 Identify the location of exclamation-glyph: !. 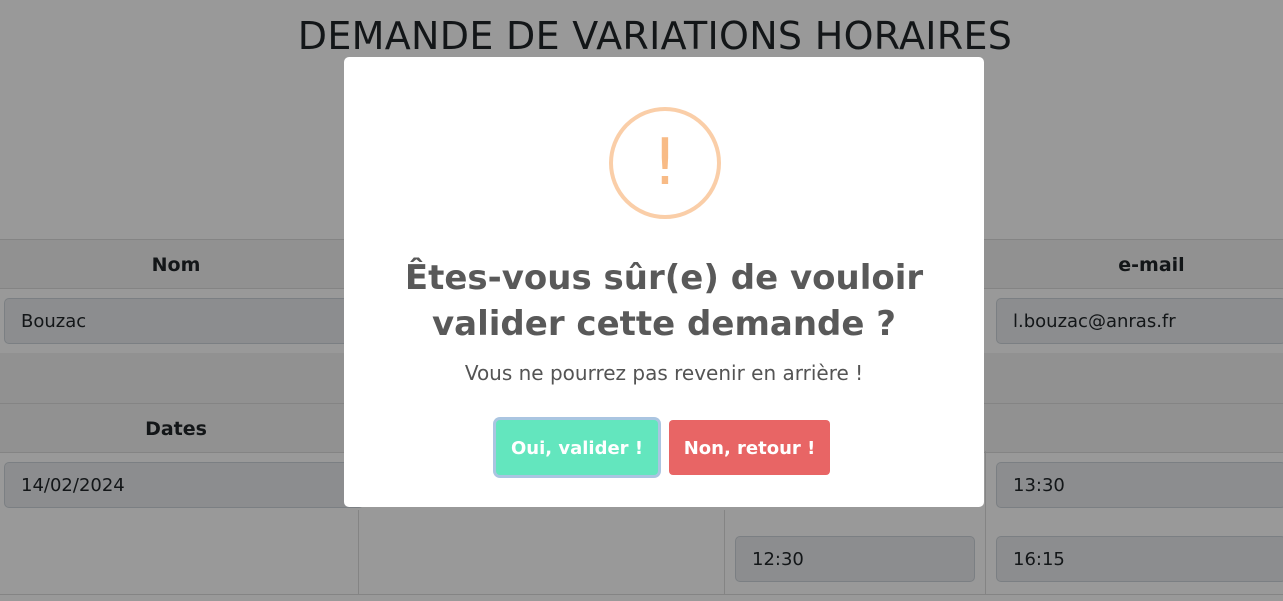
(665, 163).